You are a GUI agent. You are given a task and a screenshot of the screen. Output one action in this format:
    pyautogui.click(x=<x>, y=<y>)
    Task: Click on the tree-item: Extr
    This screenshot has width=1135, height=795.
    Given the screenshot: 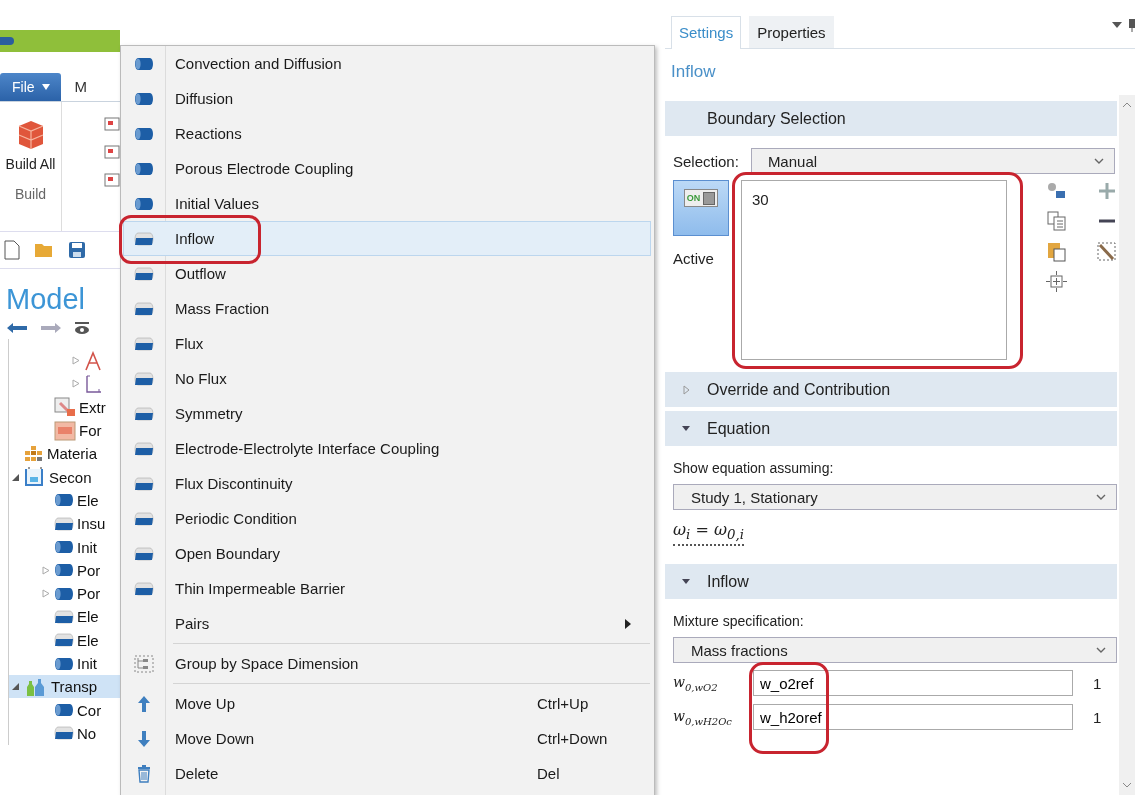 What is the action you would take?
    pyautogui.click(x=64, y=407)
    